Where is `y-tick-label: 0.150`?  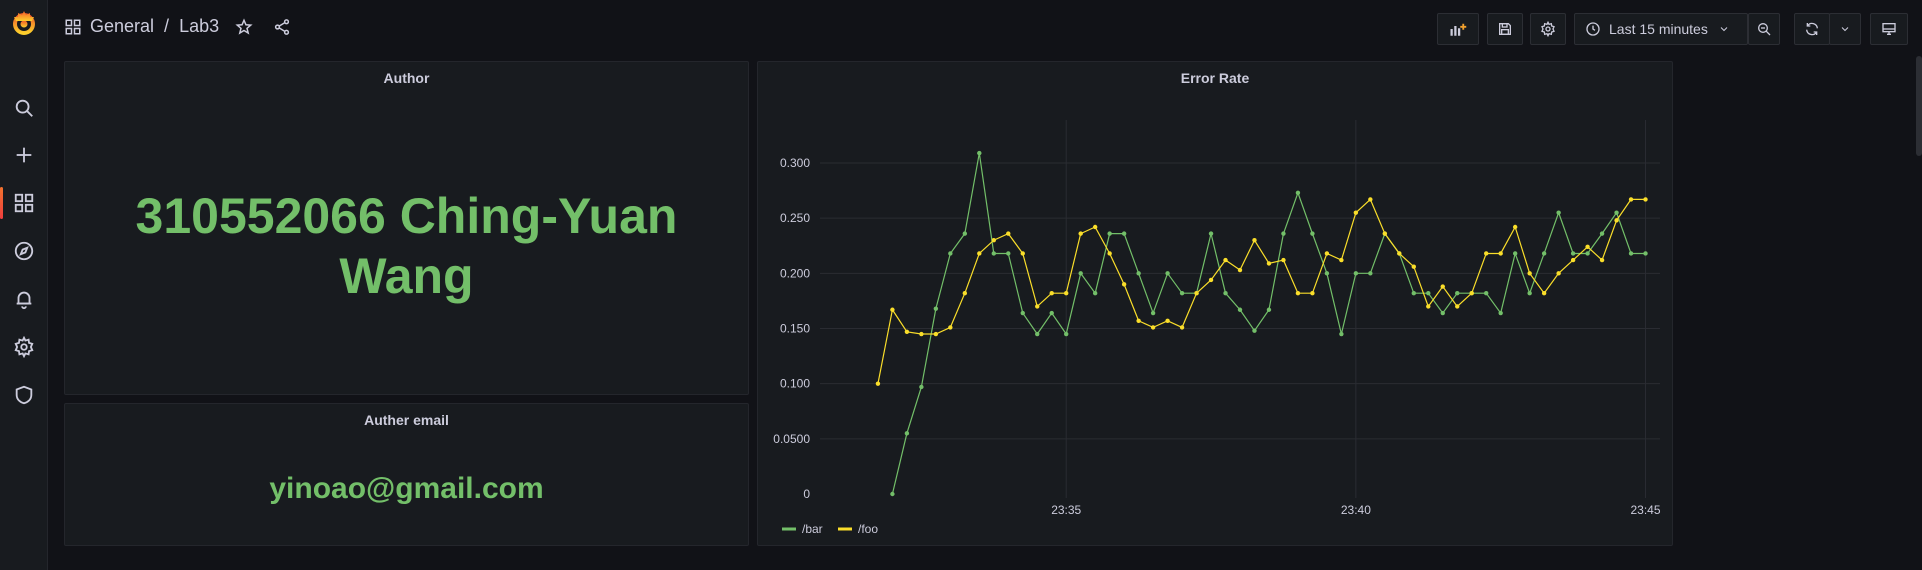 y-tick-label: 0.150 is located at coordinates (795, 329).